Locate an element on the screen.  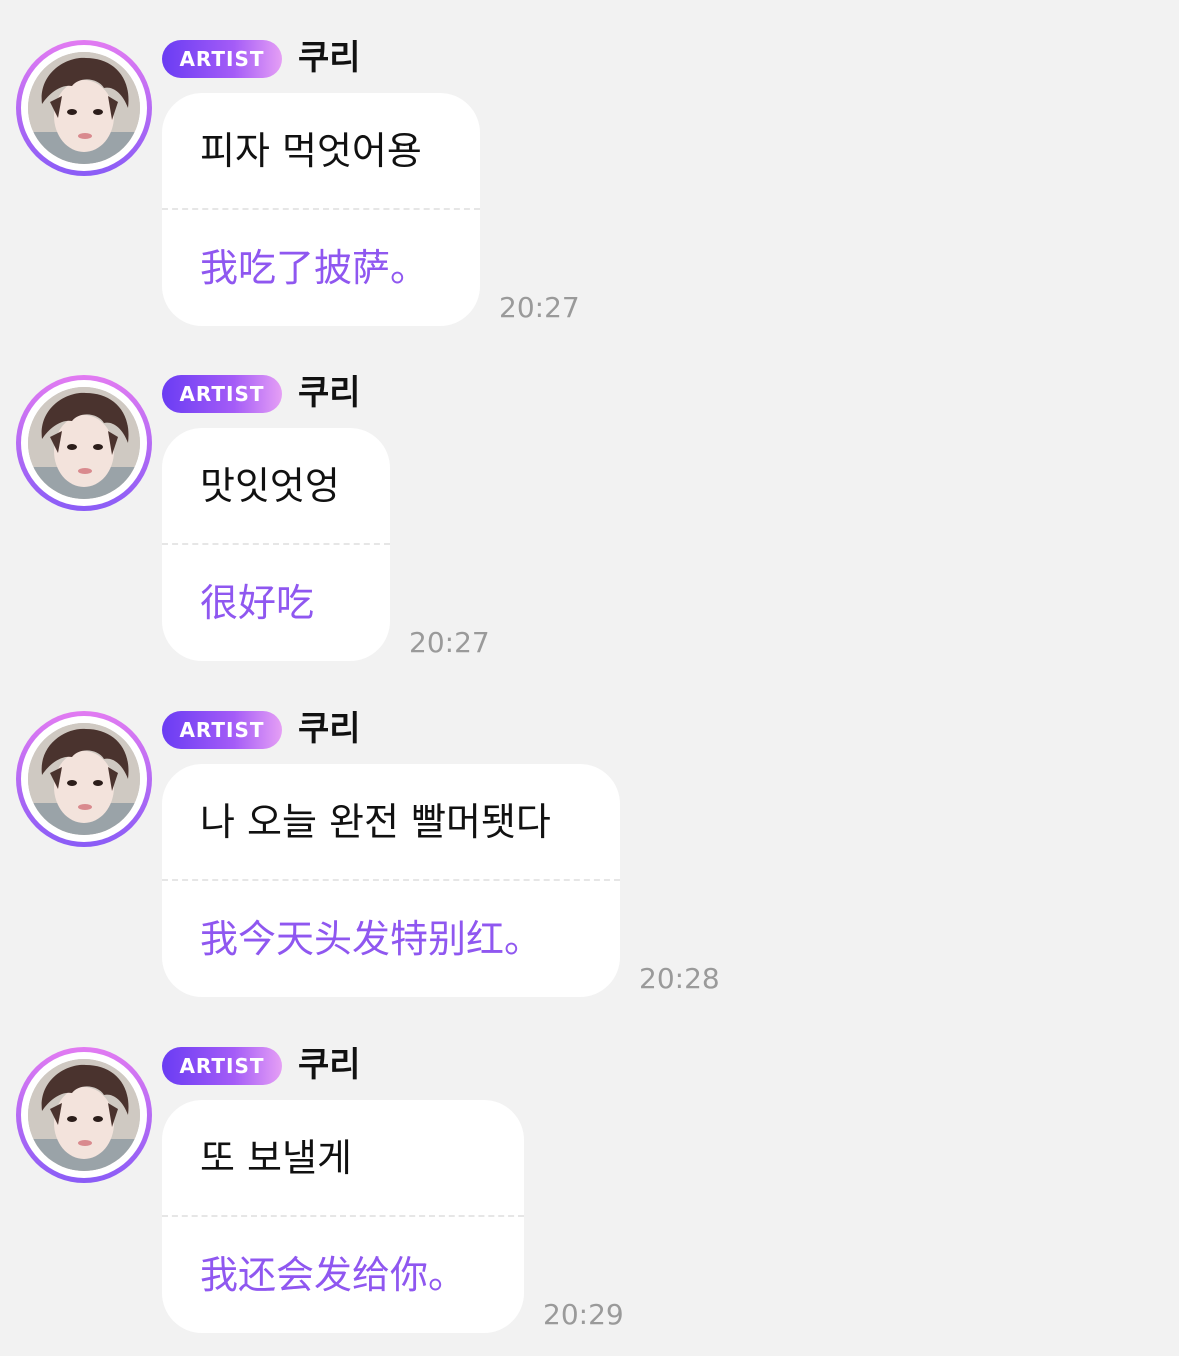
message-text: 피자 먹엇어용 is located at coordinates (311, 151).